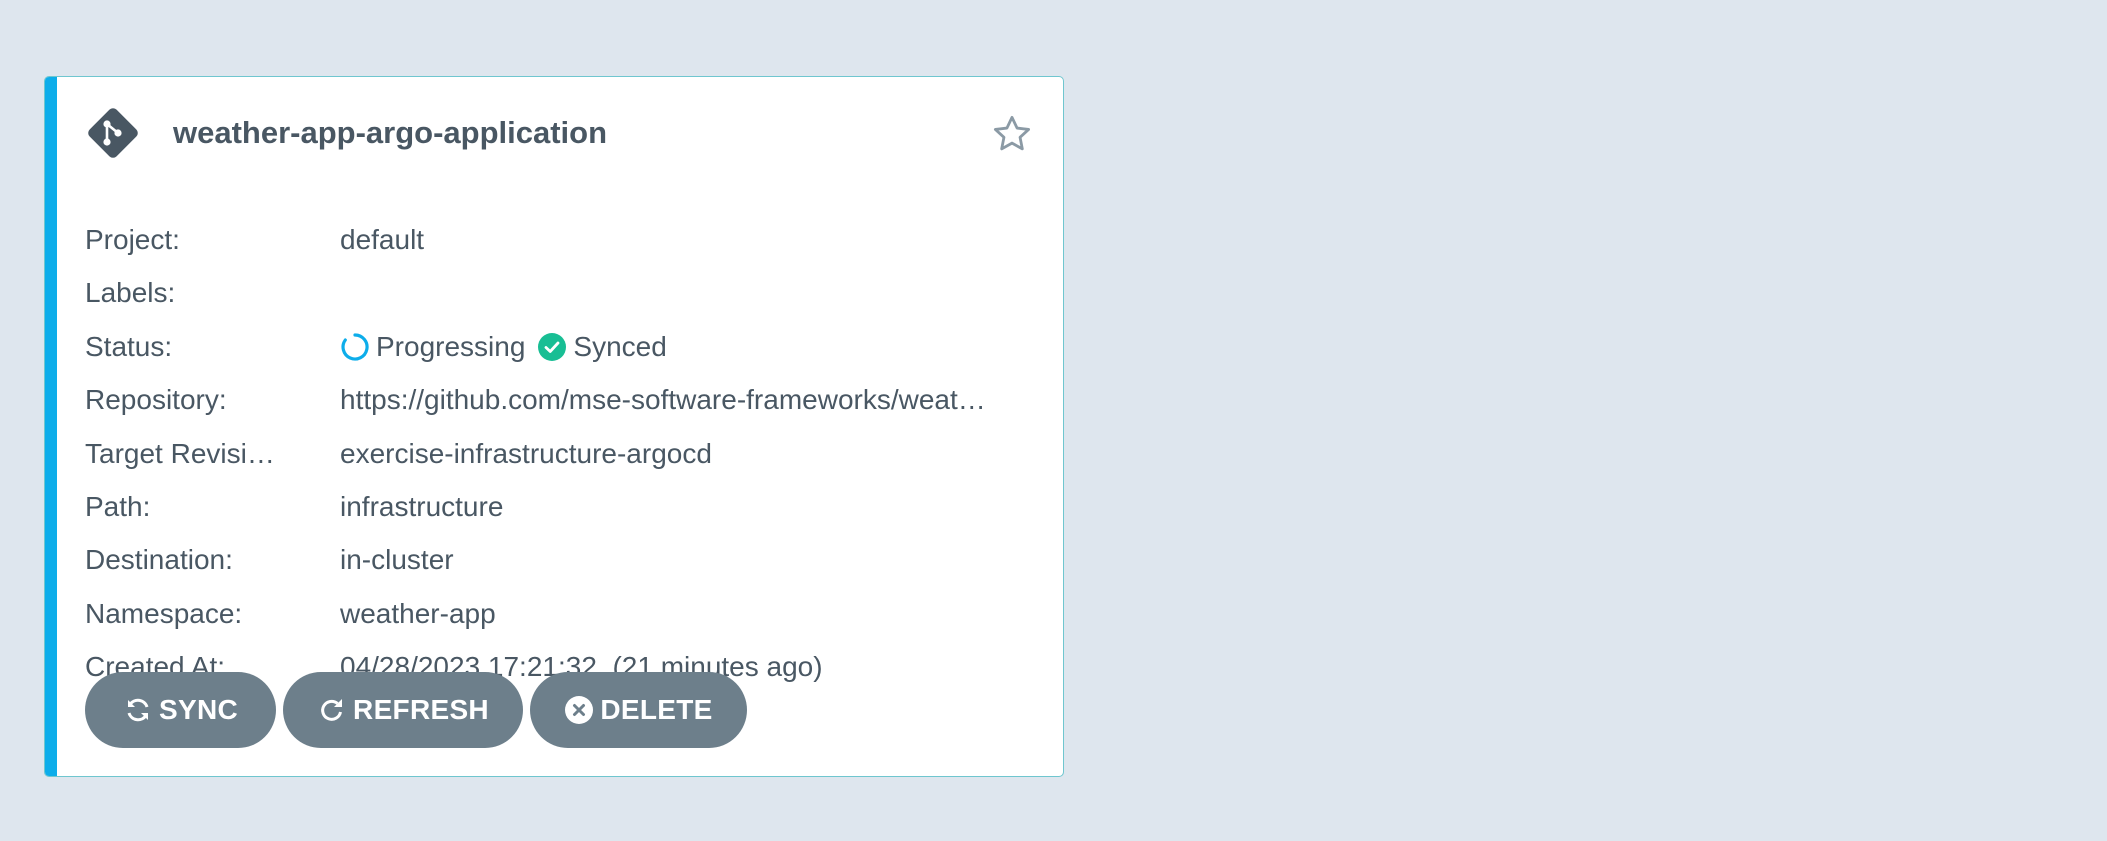  I want to click on namespace-label: Namespace:, so click(164, 613).